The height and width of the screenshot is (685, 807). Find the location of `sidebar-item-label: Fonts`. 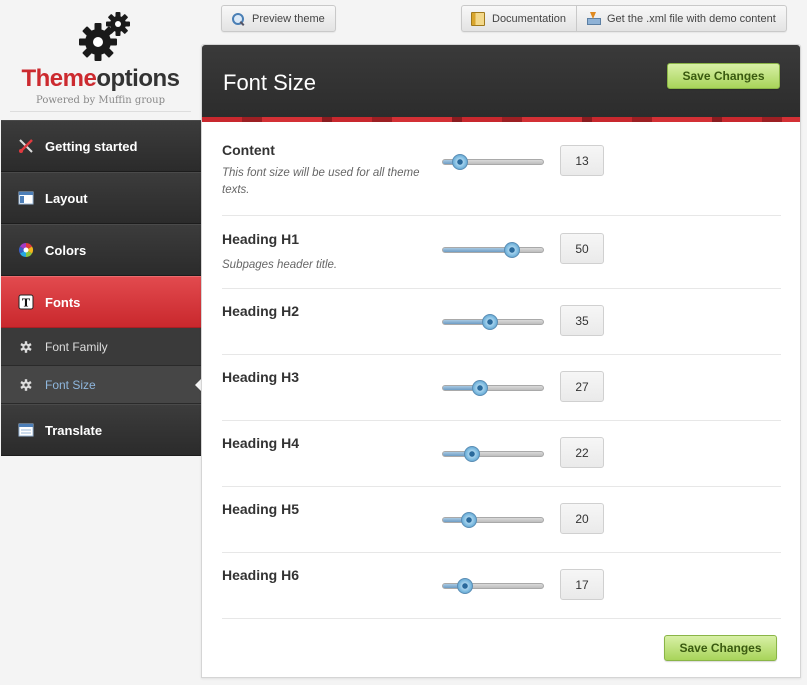

sidebar-item-label: Fonts is located at coordinates (63, 302).